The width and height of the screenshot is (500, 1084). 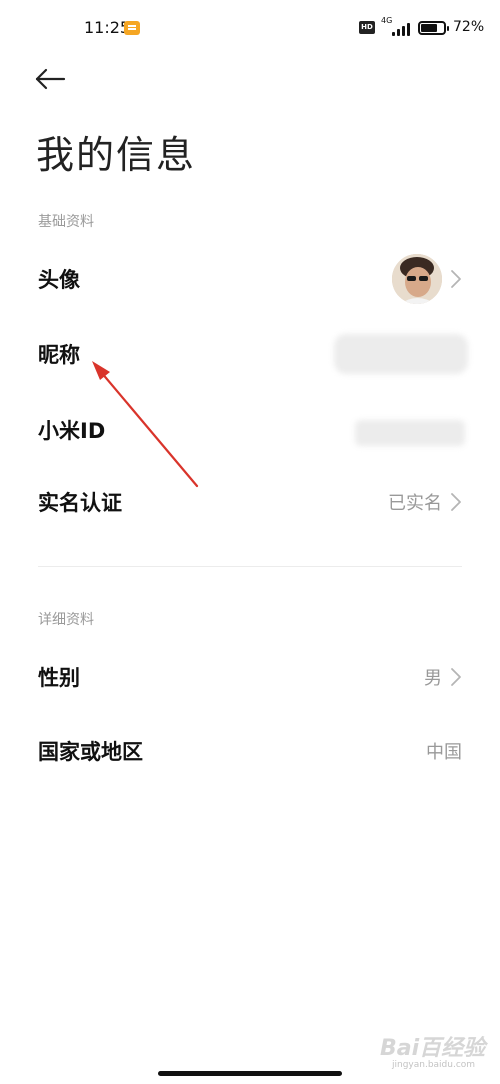 I want to click on back-arrow-icon, so click(x=50, y=79).